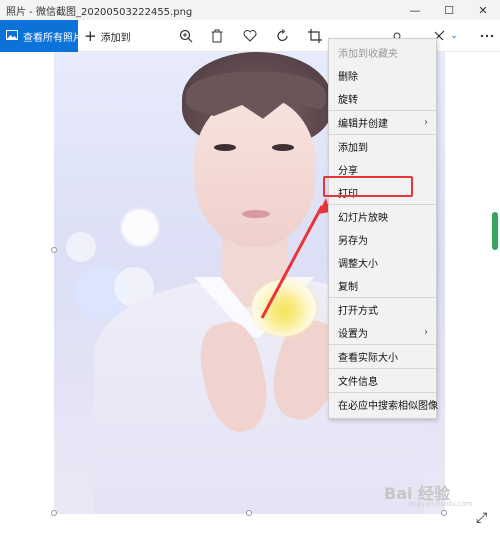 This screenshot has width=500, height=537. What do you see at coordinates (348, 287) in the screenshot?
I see `menu-item-label: 复制` at bounding box center [348, 287].